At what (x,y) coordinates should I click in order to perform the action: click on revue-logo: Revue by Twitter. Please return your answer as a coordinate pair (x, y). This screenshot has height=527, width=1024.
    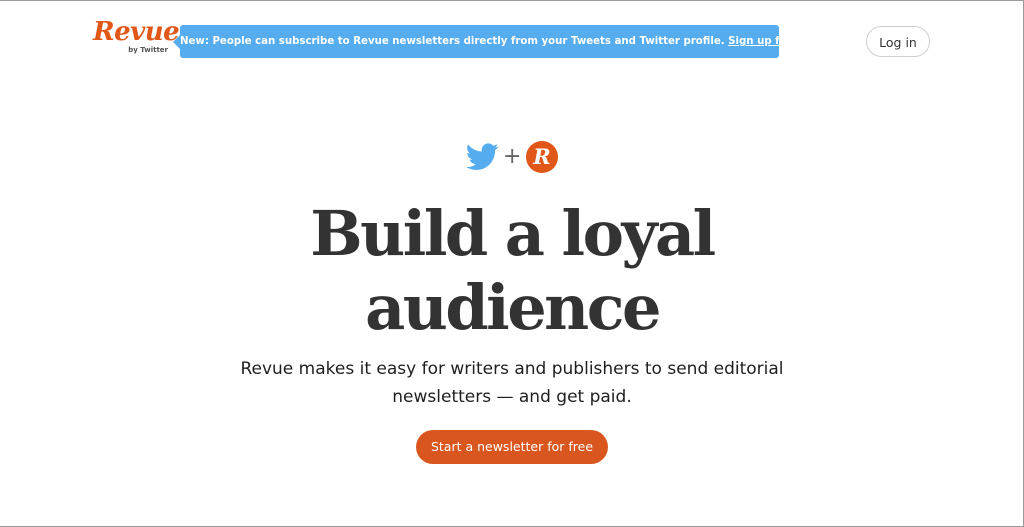
    Looking at the image, I should click on (136, 38).